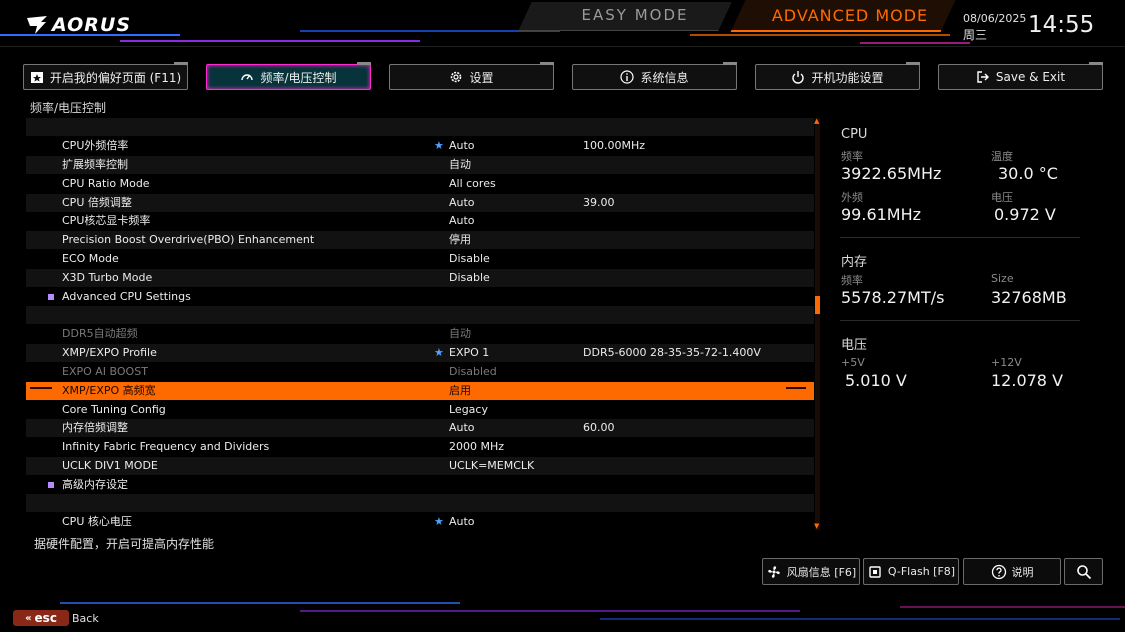  I want to click on memory-section-title: 内存, so click(854, 262).